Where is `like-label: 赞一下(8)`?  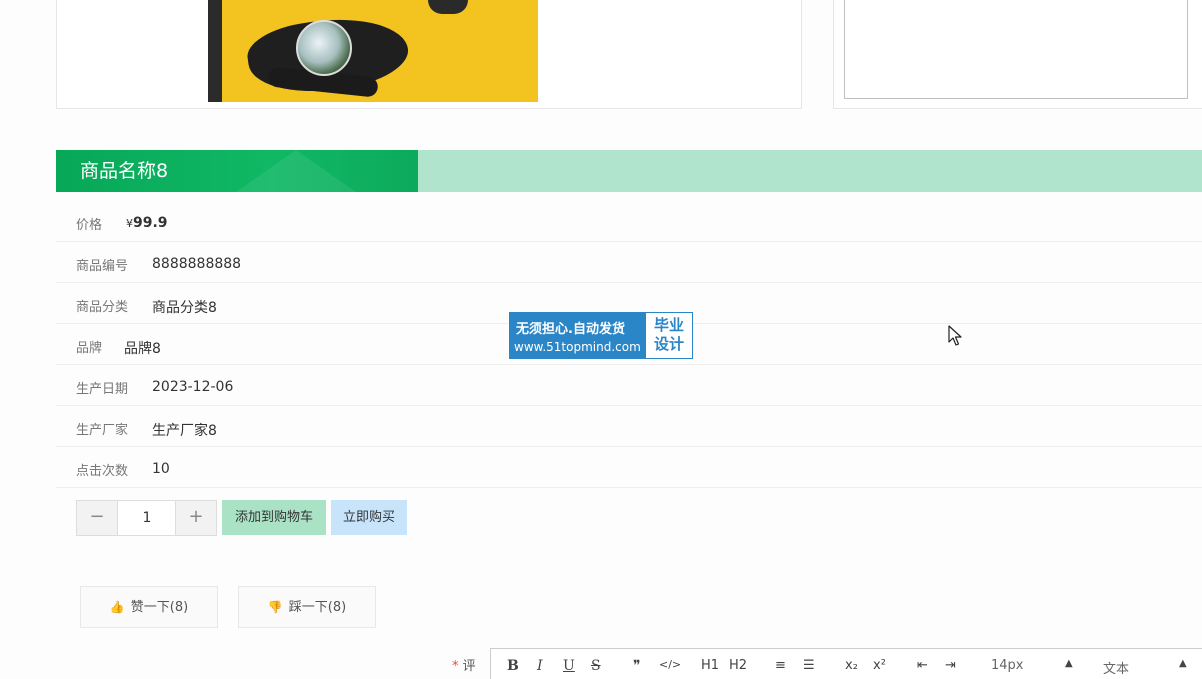 like-label: 赞一下(8) is located at coordinates (159, 607).